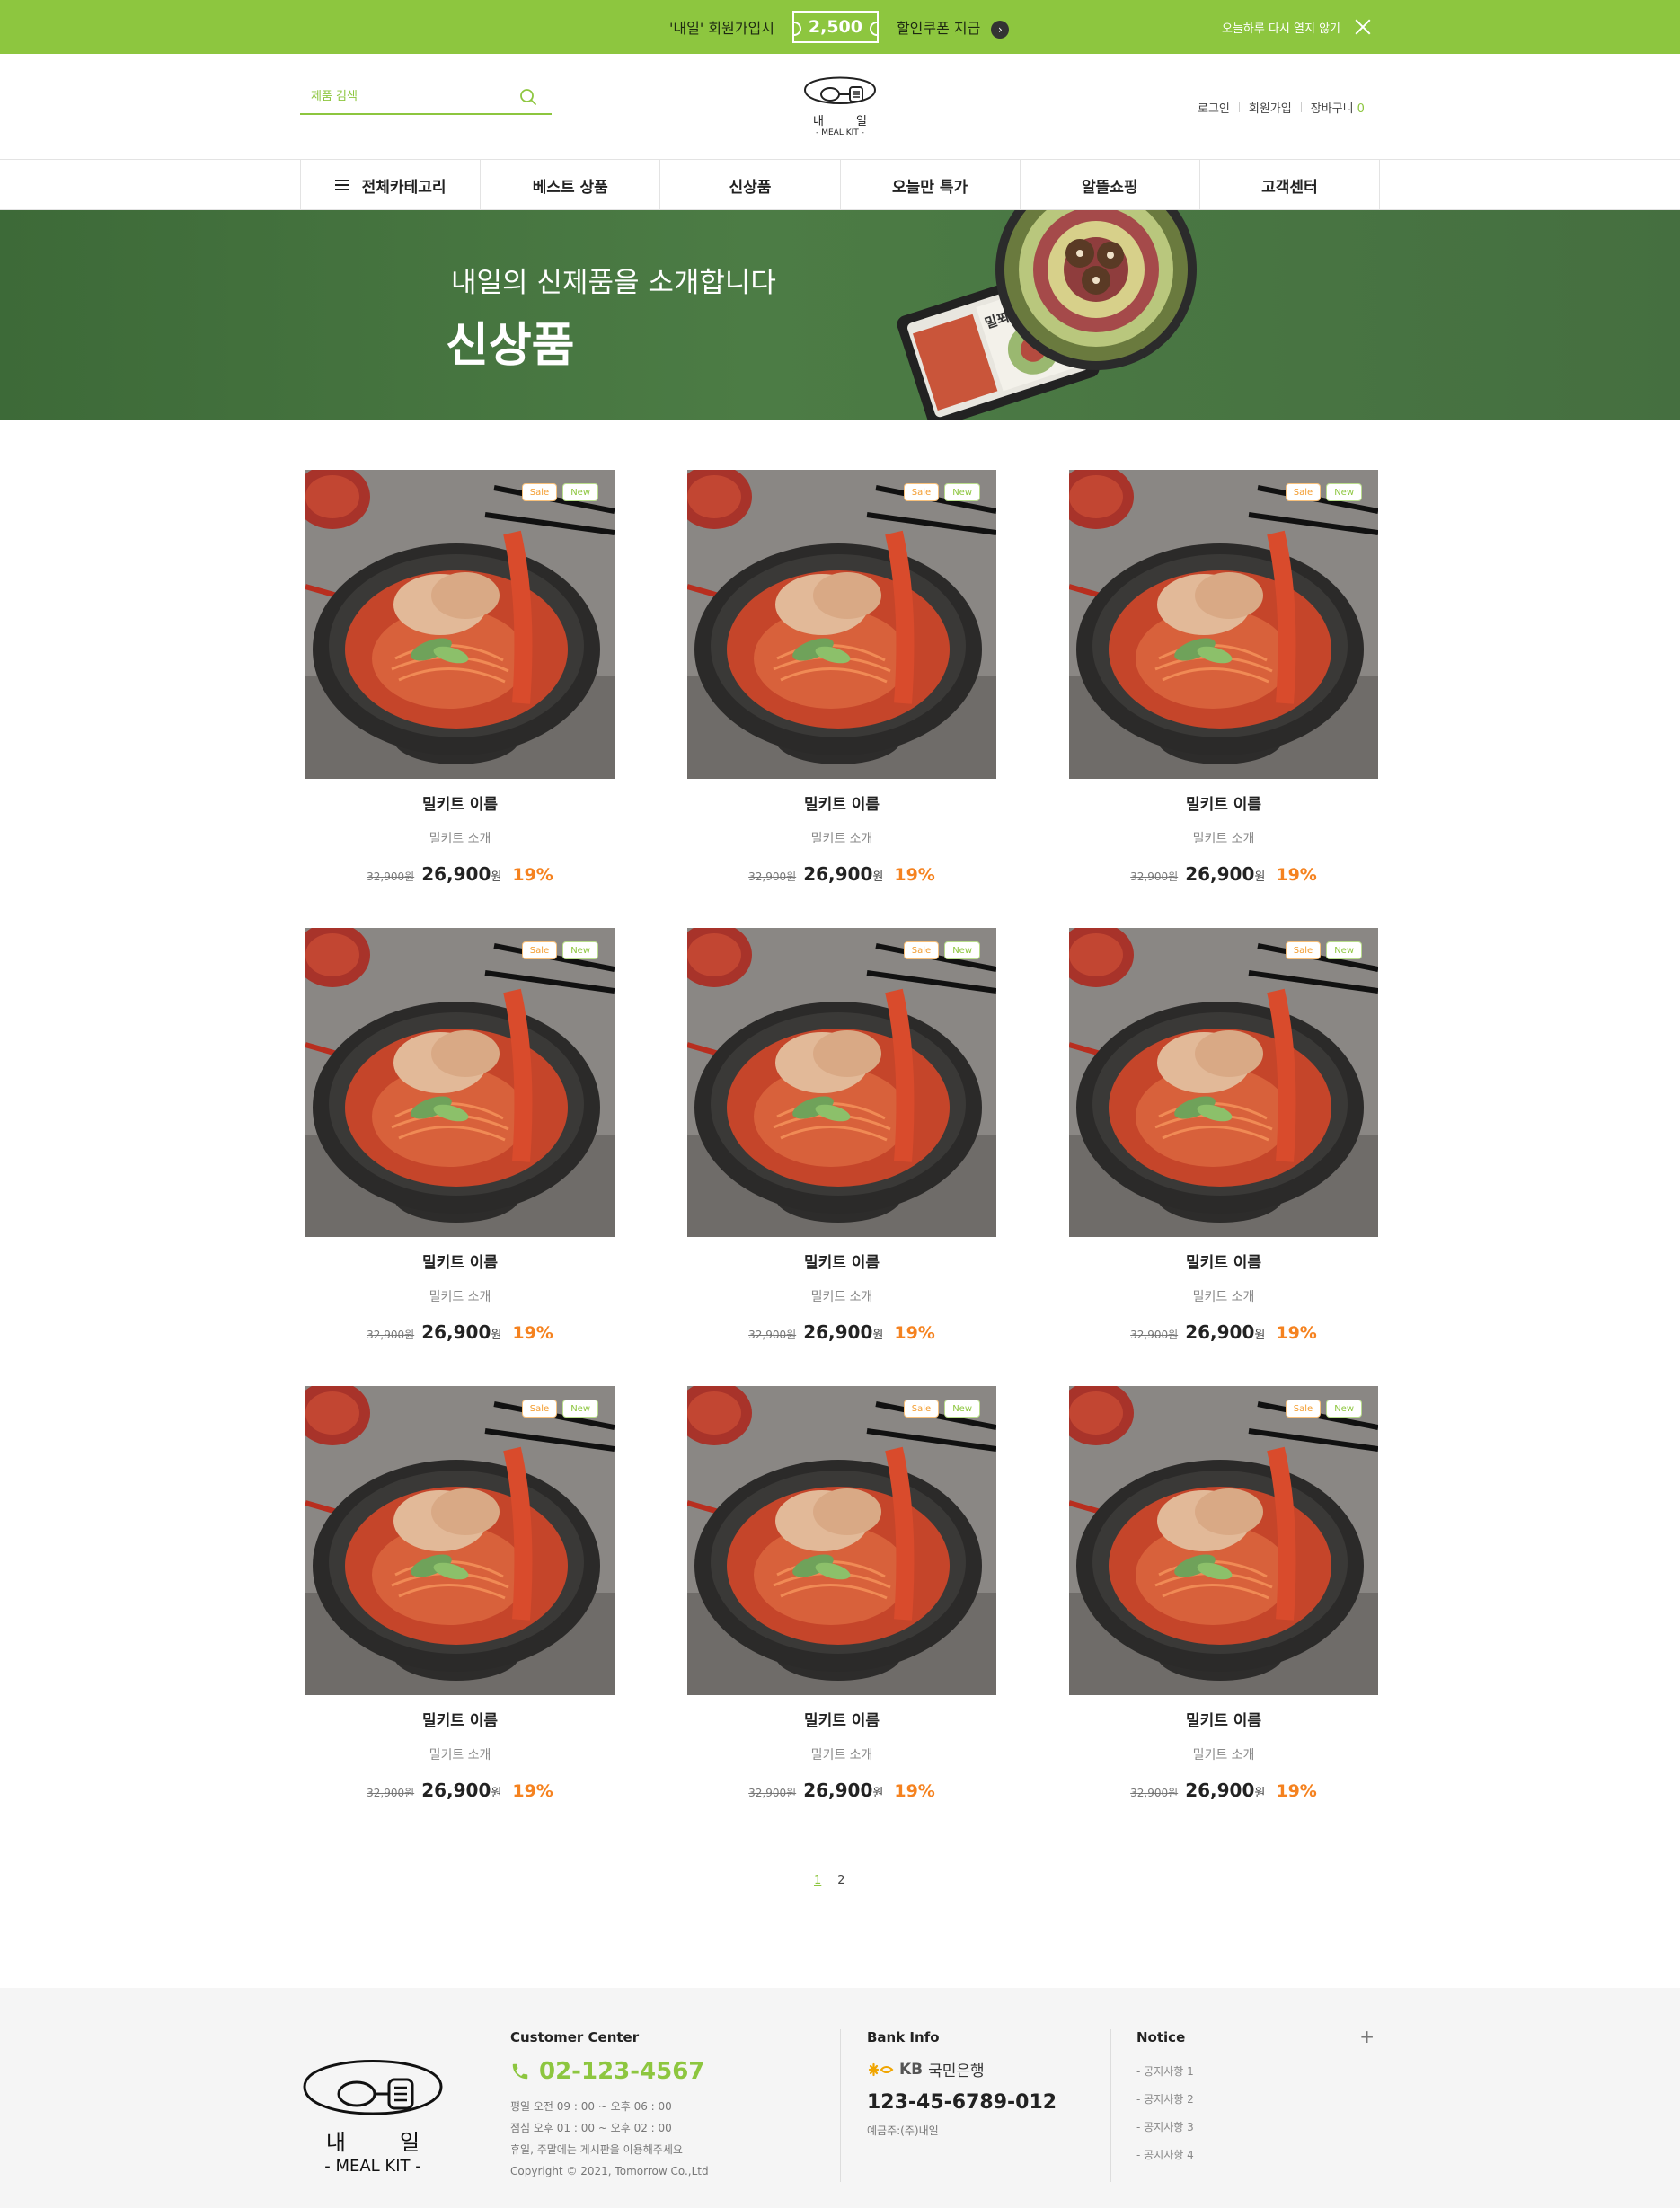 This screenshot has width=1680, height=2208. I want to click on notice-item: - 공지사항 2, so click(1256, 2100).